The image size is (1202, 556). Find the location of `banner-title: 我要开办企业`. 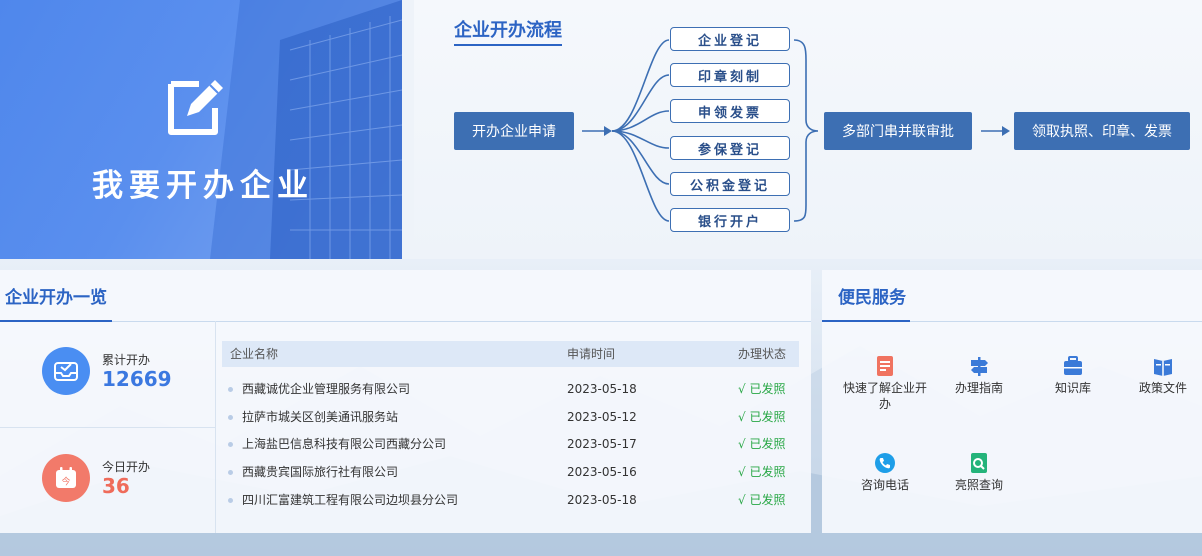

banner-title: 我要开办企业 is located at coordinates (203, 186).